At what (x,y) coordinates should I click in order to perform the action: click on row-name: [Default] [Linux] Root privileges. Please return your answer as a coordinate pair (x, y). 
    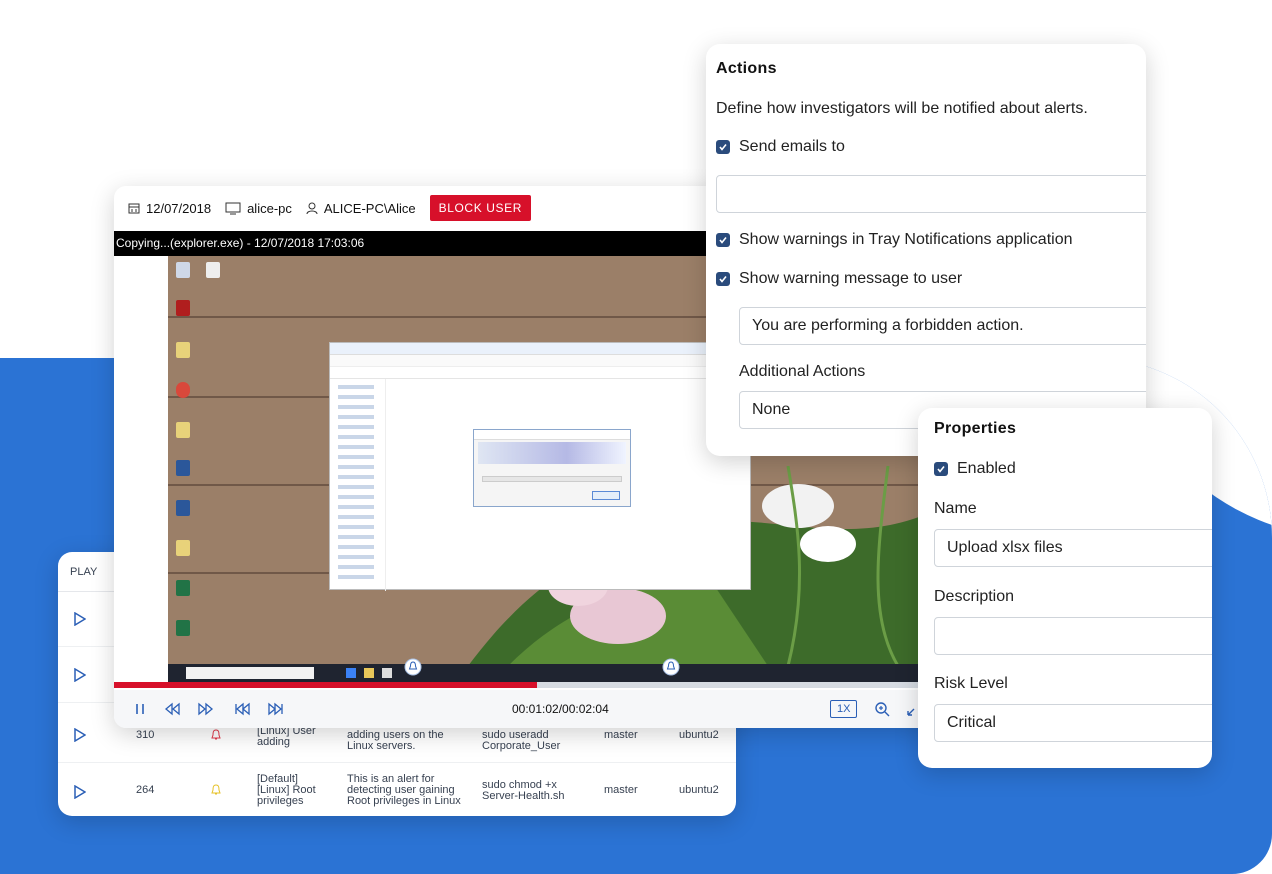
    Looking at the image, I should click on (286, 790).